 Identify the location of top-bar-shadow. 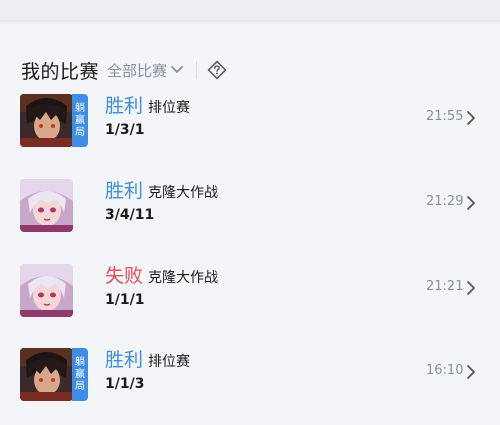
(250, 22).